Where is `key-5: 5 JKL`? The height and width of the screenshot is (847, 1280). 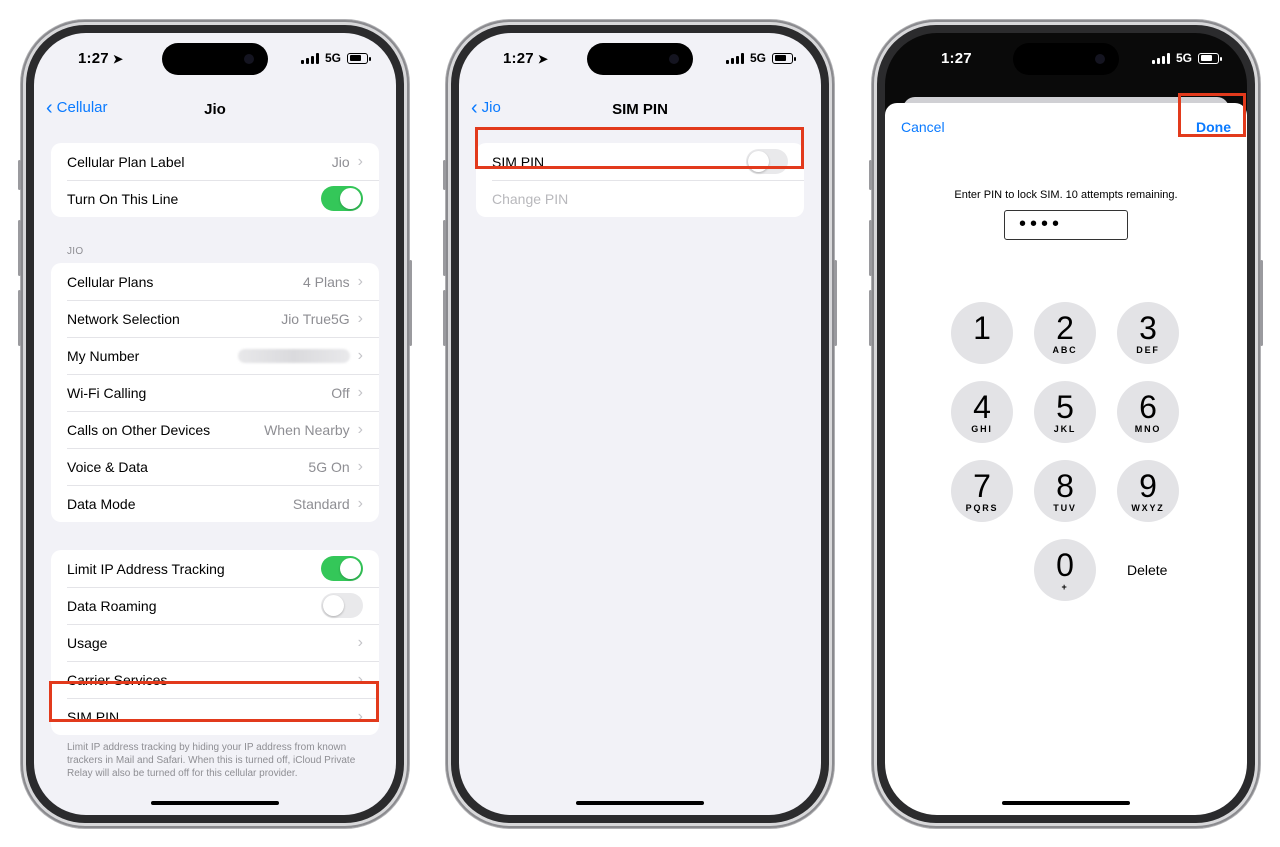 key-5: 5 JKL is located at coordinates (1065, 412).